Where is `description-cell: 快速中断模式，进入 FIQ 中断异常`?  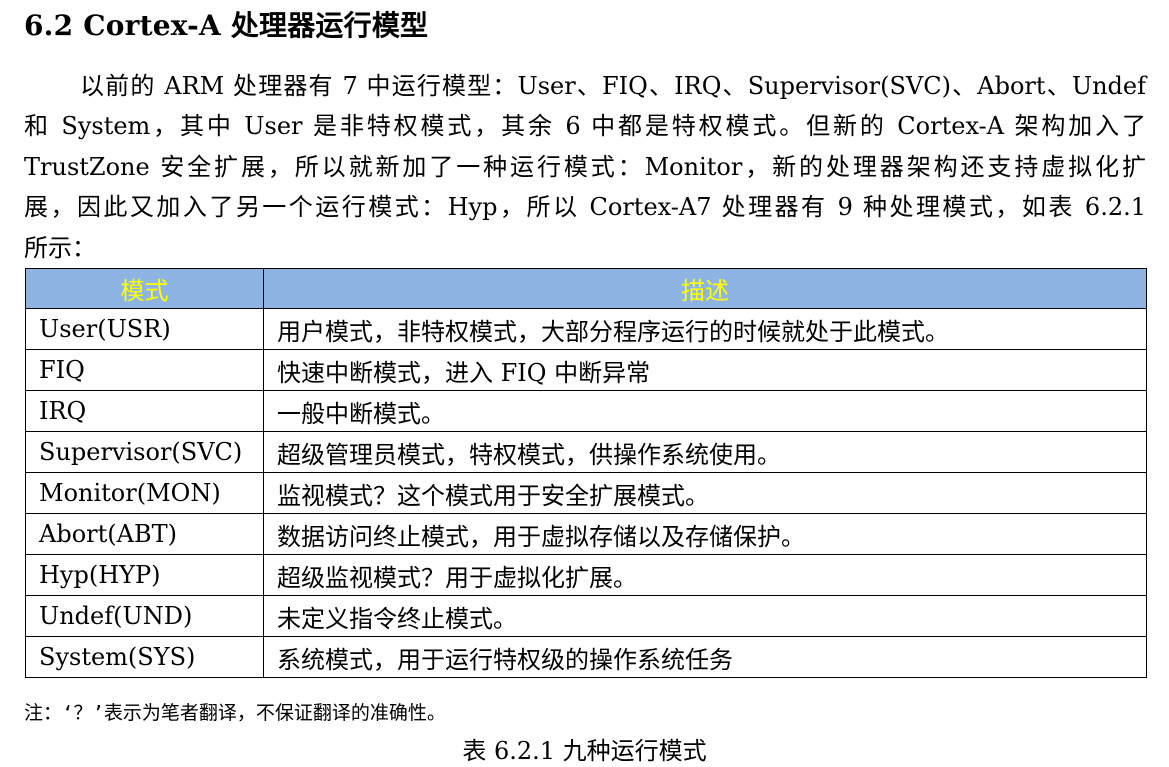 description-cell: 快速中断模式，进入 FIQ 中断异常 is located at coordinates (705, 370).